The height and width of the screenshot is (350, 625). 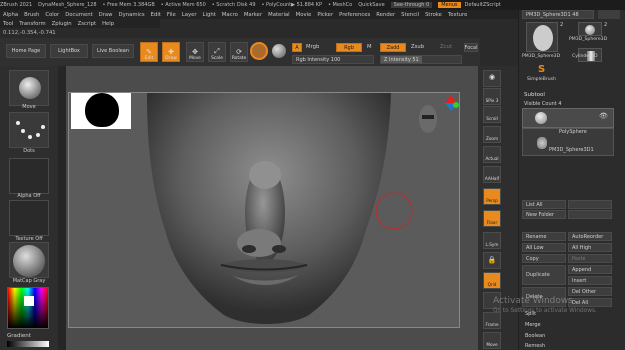 What do you see at coordinates (189, 15) in the screenshot?
I see `menu-layer: Layer` at bounding box center [189, 15].